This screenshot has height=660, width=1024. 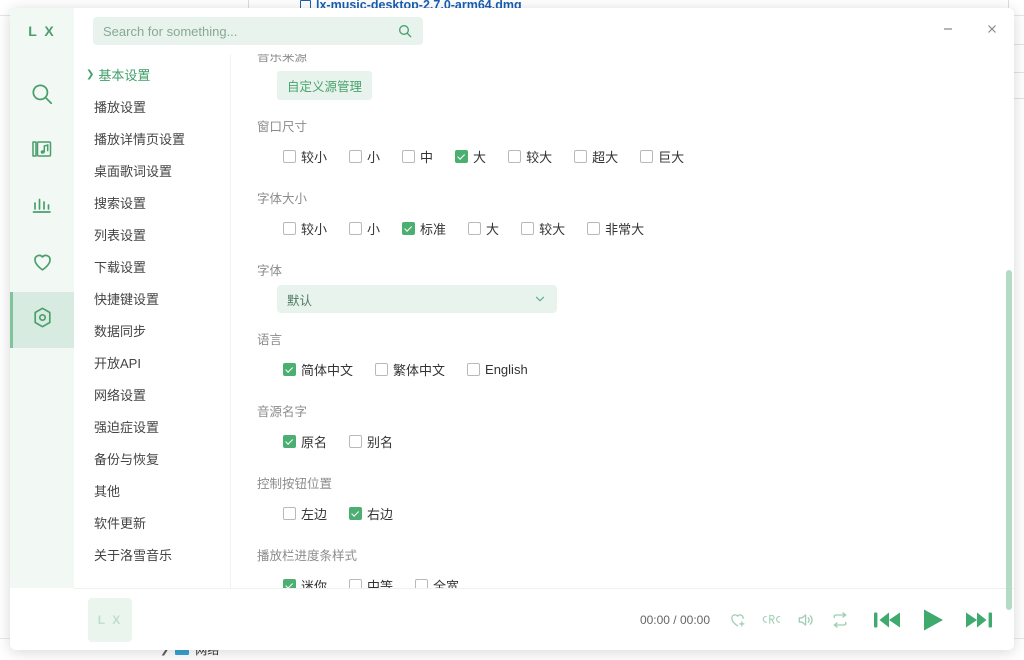 I want to click on option-window-size-5: 超大, so click(x=596, y=156).